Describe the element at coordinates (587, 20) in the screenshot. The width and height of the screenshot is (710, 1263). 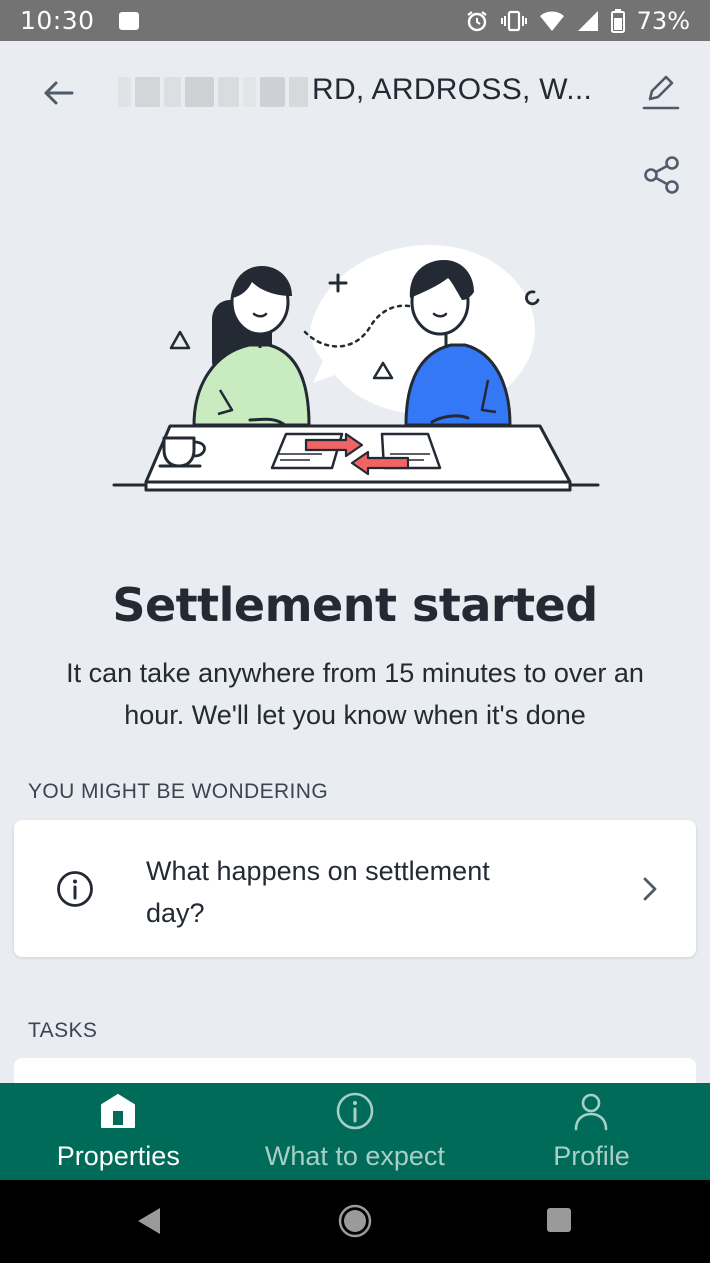
I see `signal-icon` at that location.